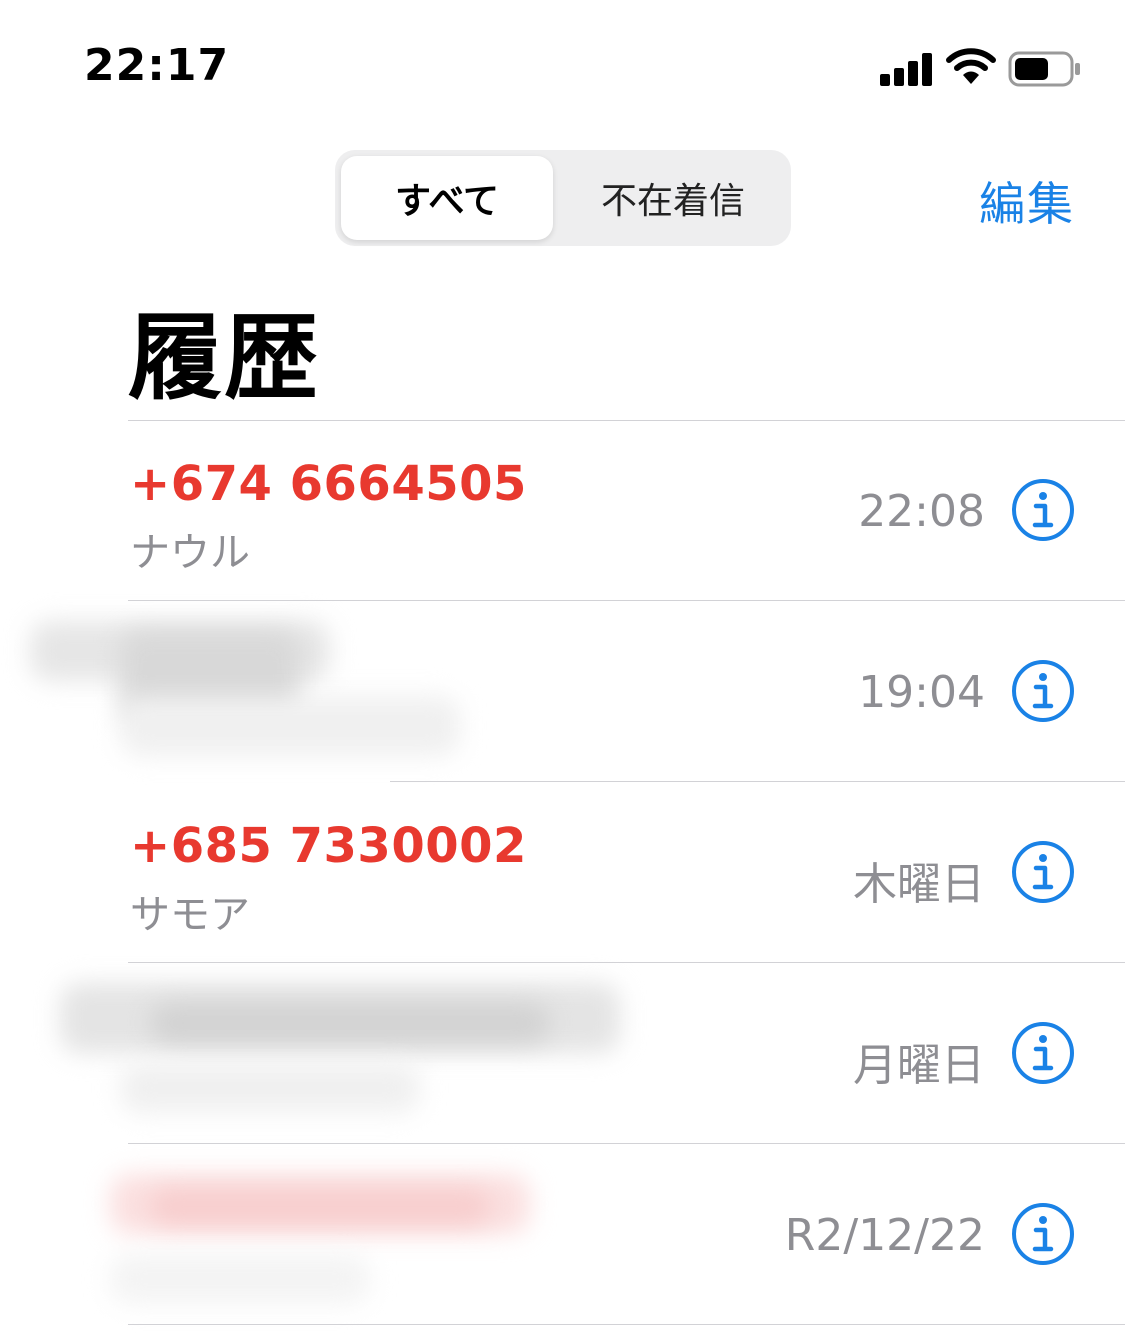 The image size is (1125, 1337). Describe the element at coordinates (908, 69) in the screenshot. I see `signal-icon` at that location.